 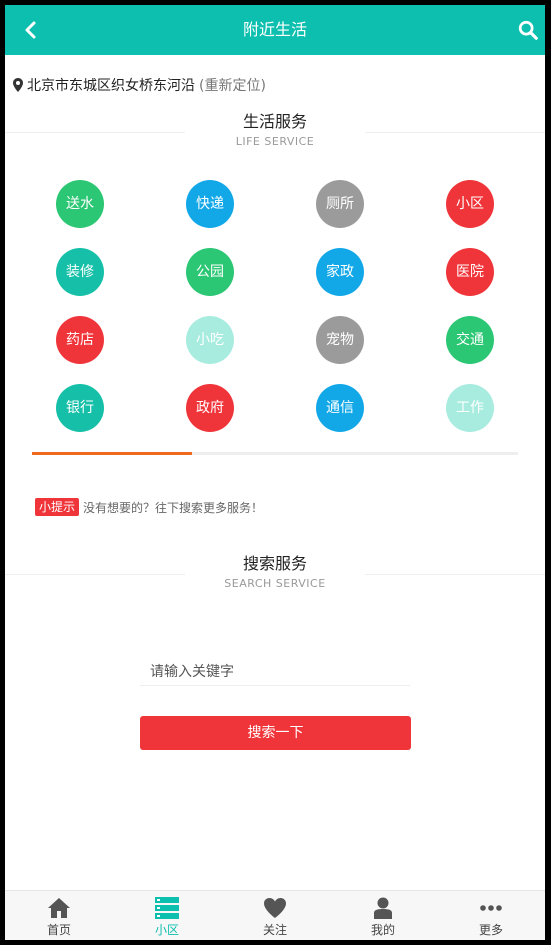 I want to click on service-cell: 小吃, so click(x=210, y=340).